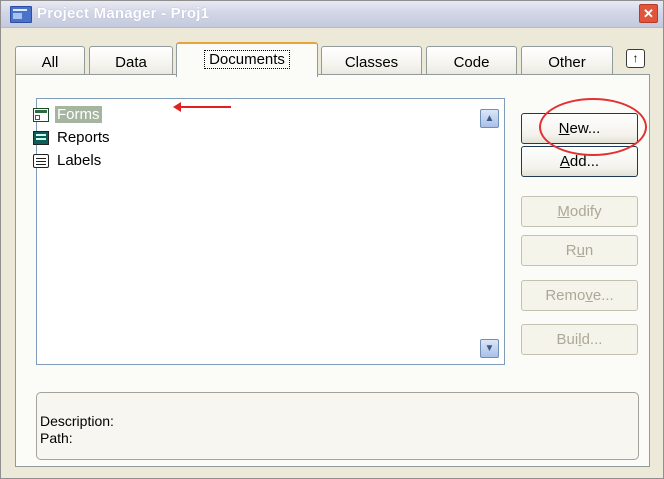  What do you see at coordinates (41, 137) in the screenshot?
I see `reports-icon` at bounding box center [41, 137].